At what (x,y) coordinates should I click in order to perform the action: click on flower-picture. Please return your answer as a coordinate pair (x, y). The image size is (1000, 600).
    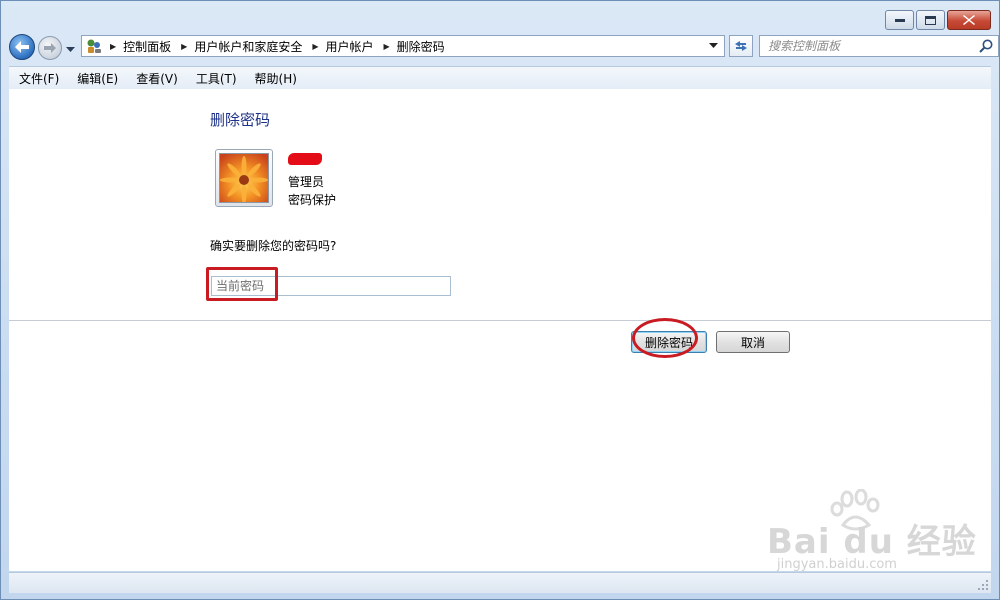
    Looking at the image, I should click on (244, 178).